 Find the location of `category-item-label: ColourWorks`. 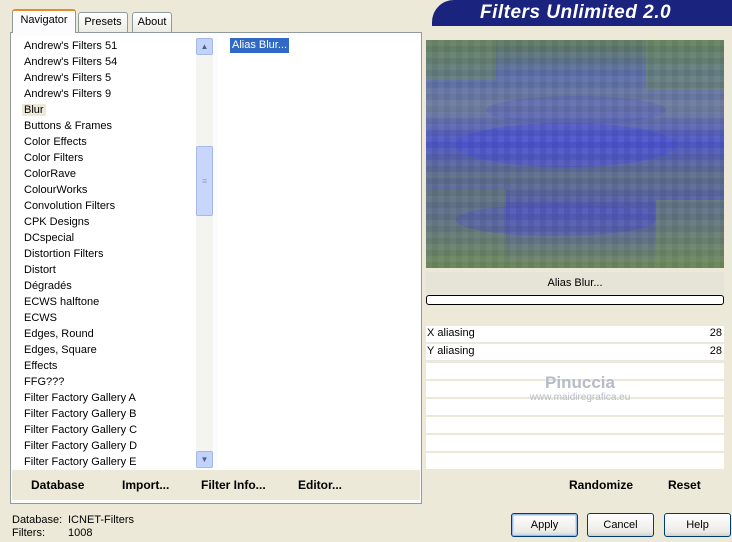

category-item-label: ColourWorks is located at coordinates (56, 190).